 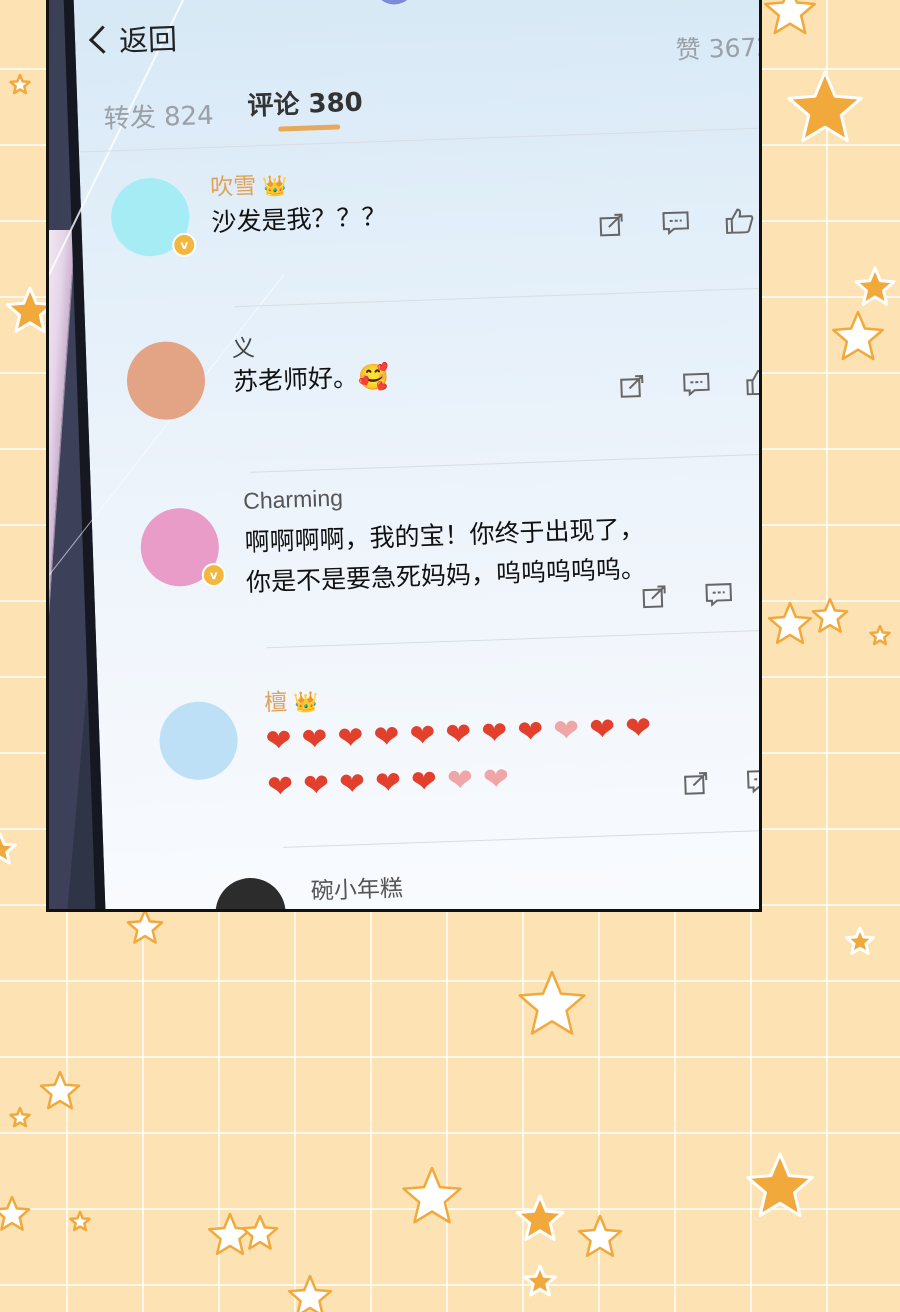 I want to click on comment-author-name: 吹雪 👑, so click(x=249, y=183).